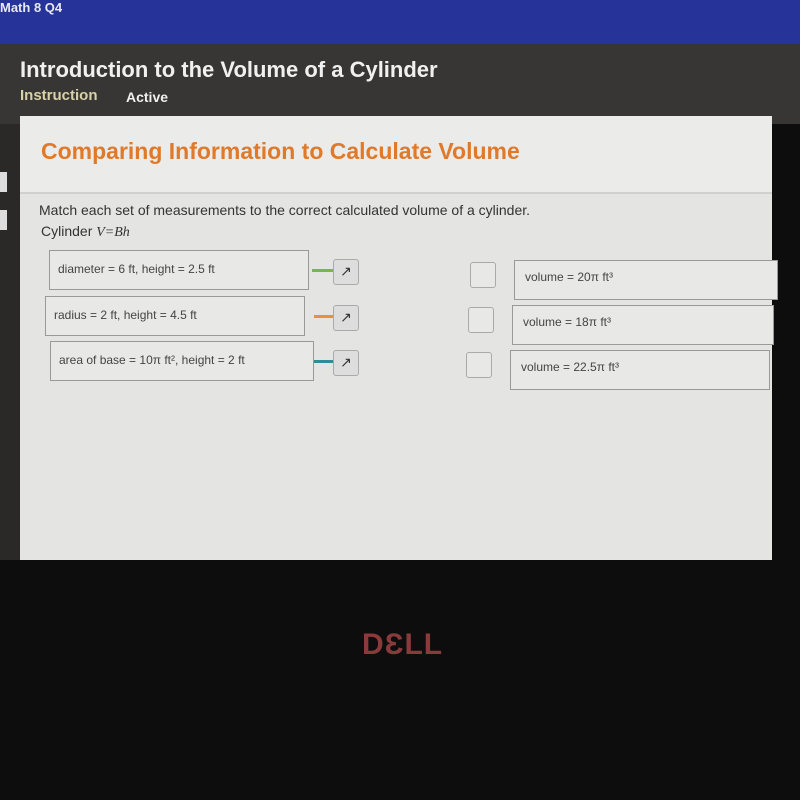 This screenshot has width=800, height=800. What do you see at coordinates (400, 22) in the screenshot?
I see `course-bar: Math 8 Q4` at bounding box center [400, 22].